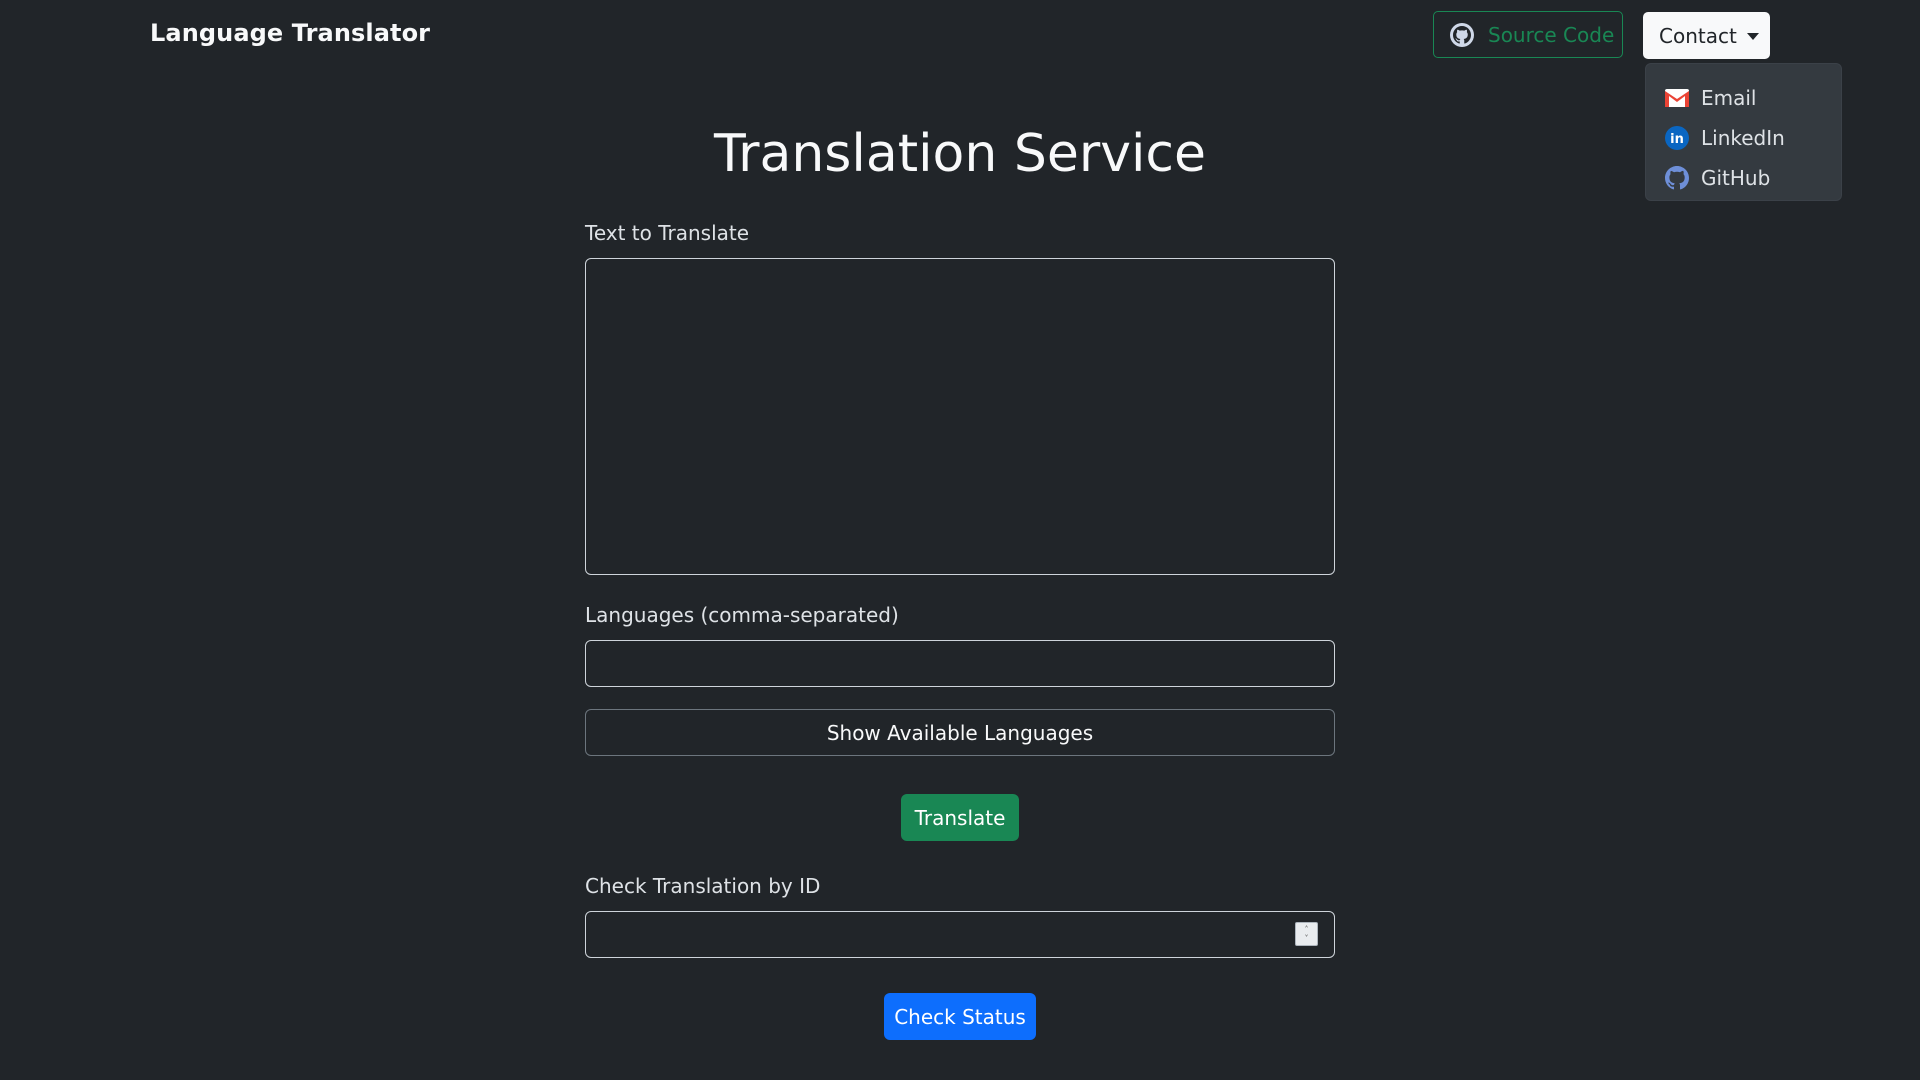  Describe the element at coordinates (960, 934) in the screenshot. I see `translation-id-input` at that location.